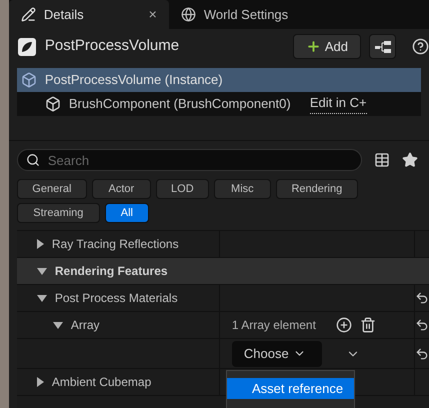  What do you see at coordinates (88, 15) in the screenshot?
I see `panel-tab: Details ×` at bounding box center [88, 15].